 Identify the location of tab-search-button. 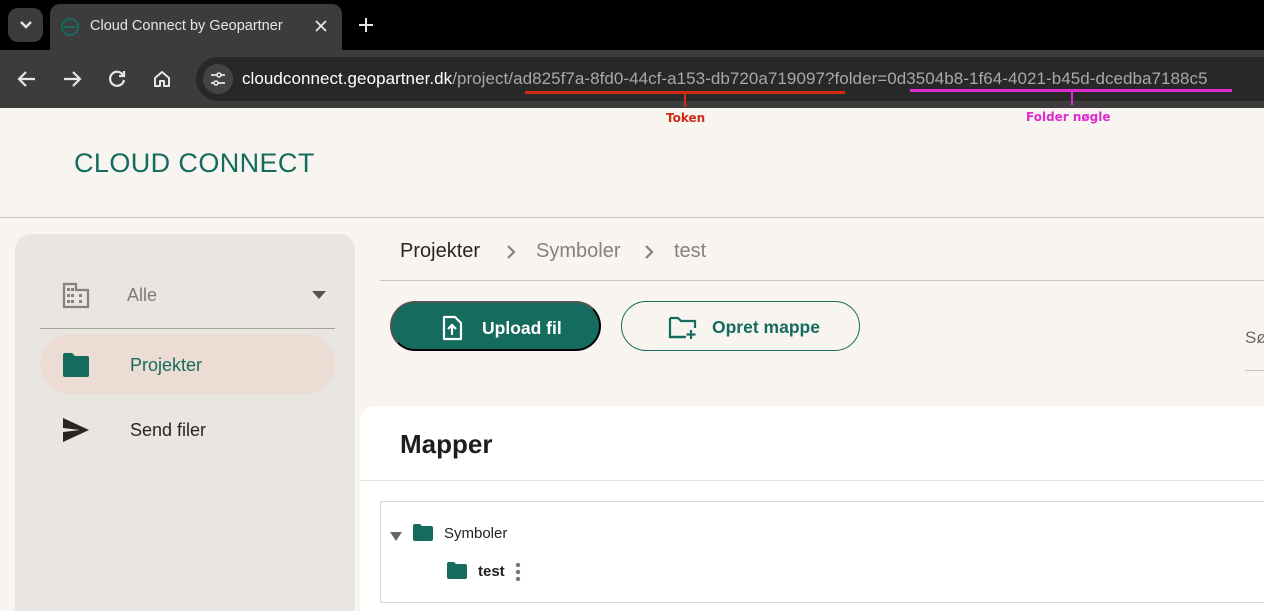
(25, 25).